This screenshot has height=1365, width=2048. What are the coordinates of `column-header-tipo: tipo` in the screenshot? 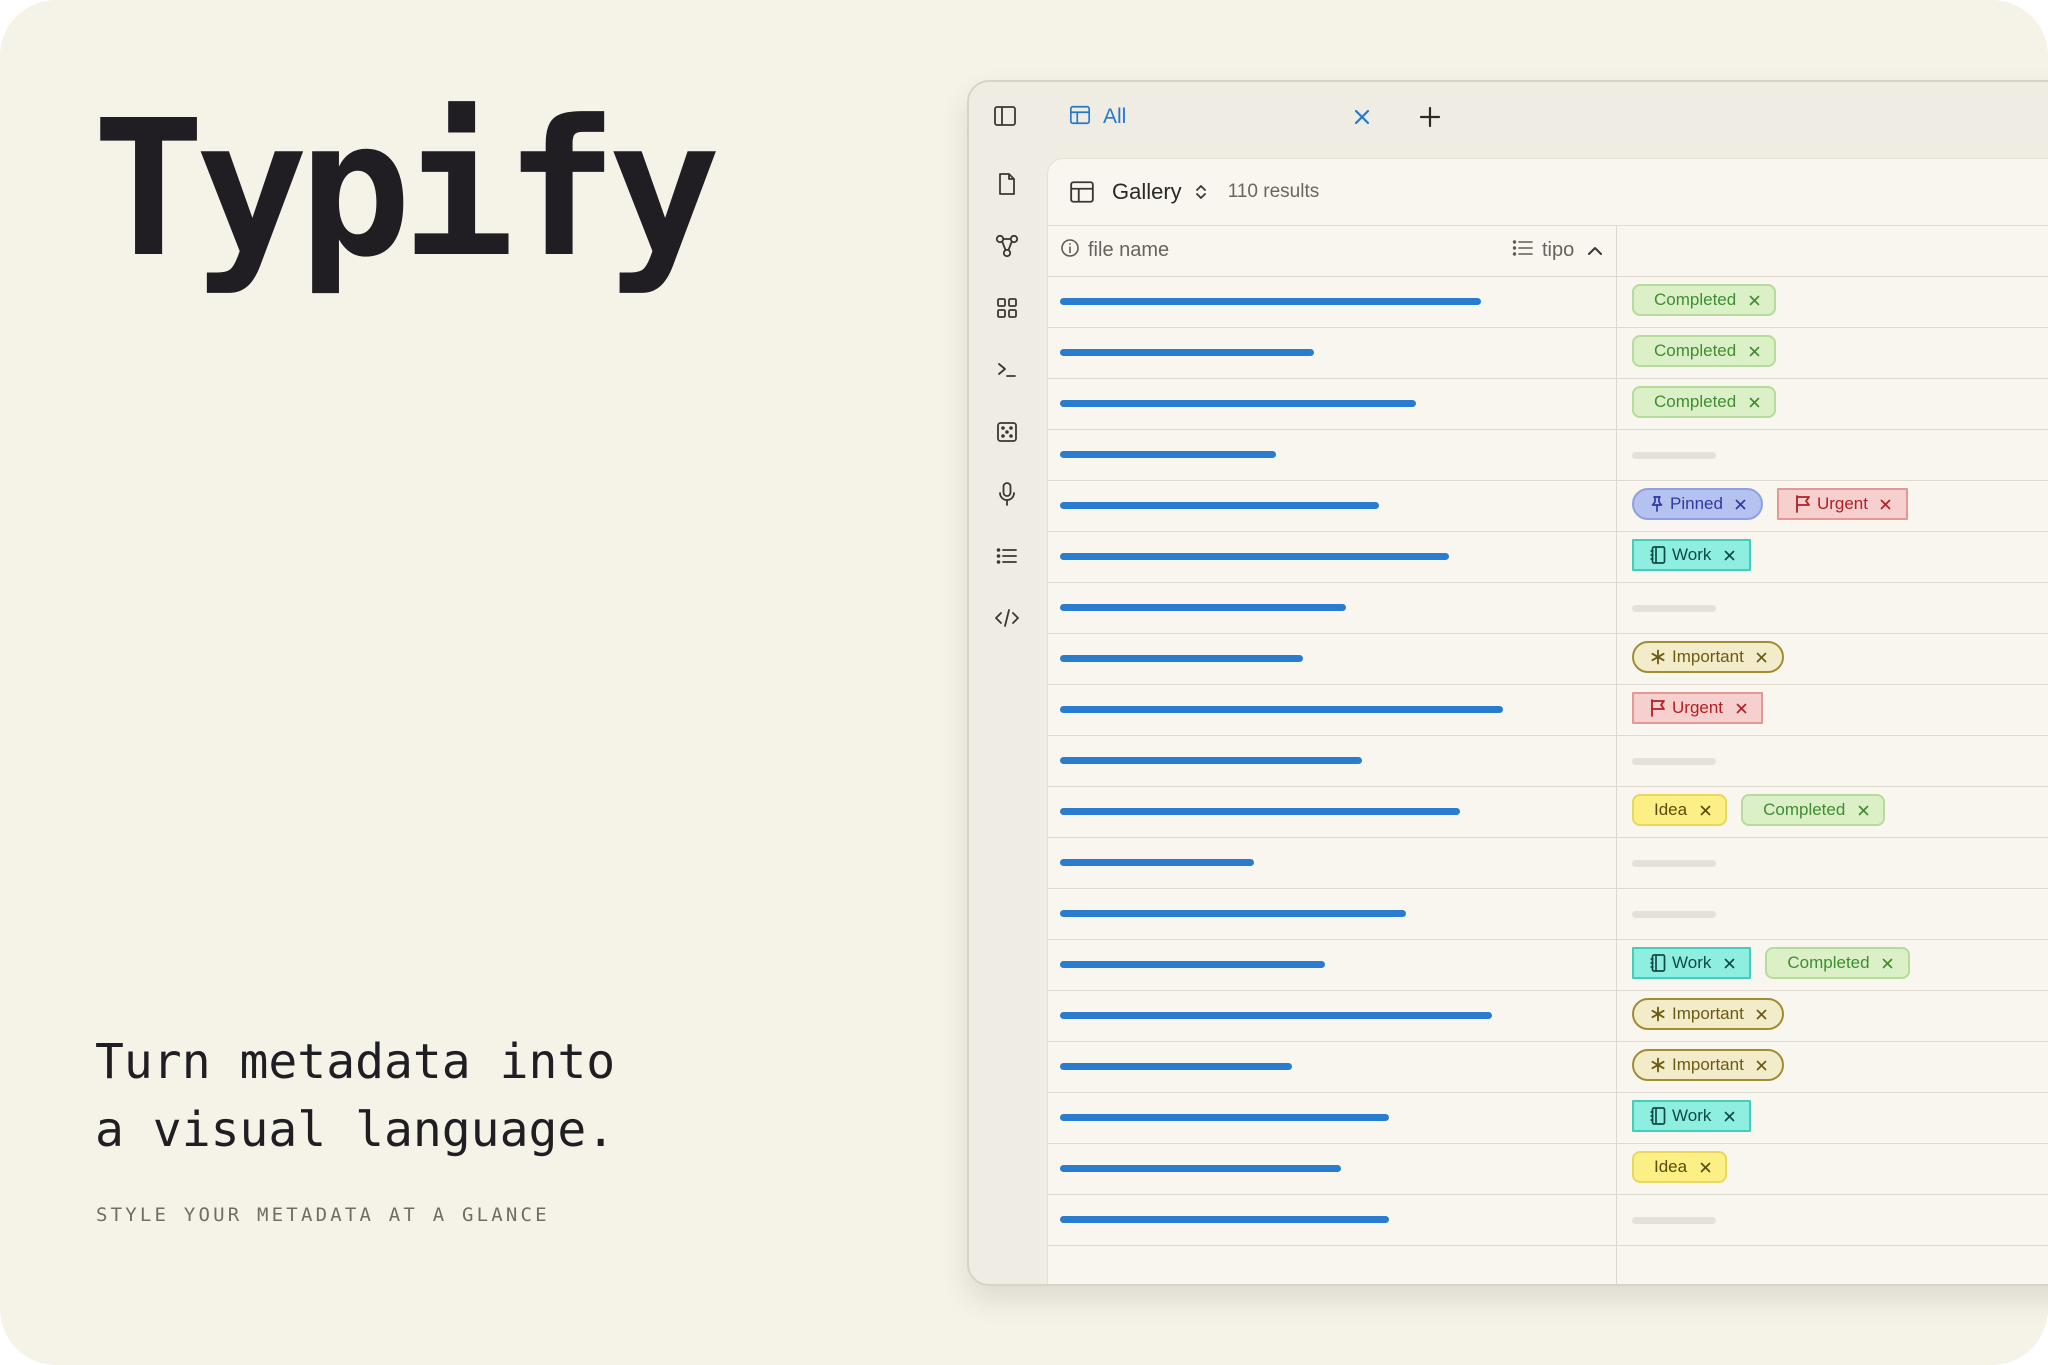 It's located at (1543, 250).